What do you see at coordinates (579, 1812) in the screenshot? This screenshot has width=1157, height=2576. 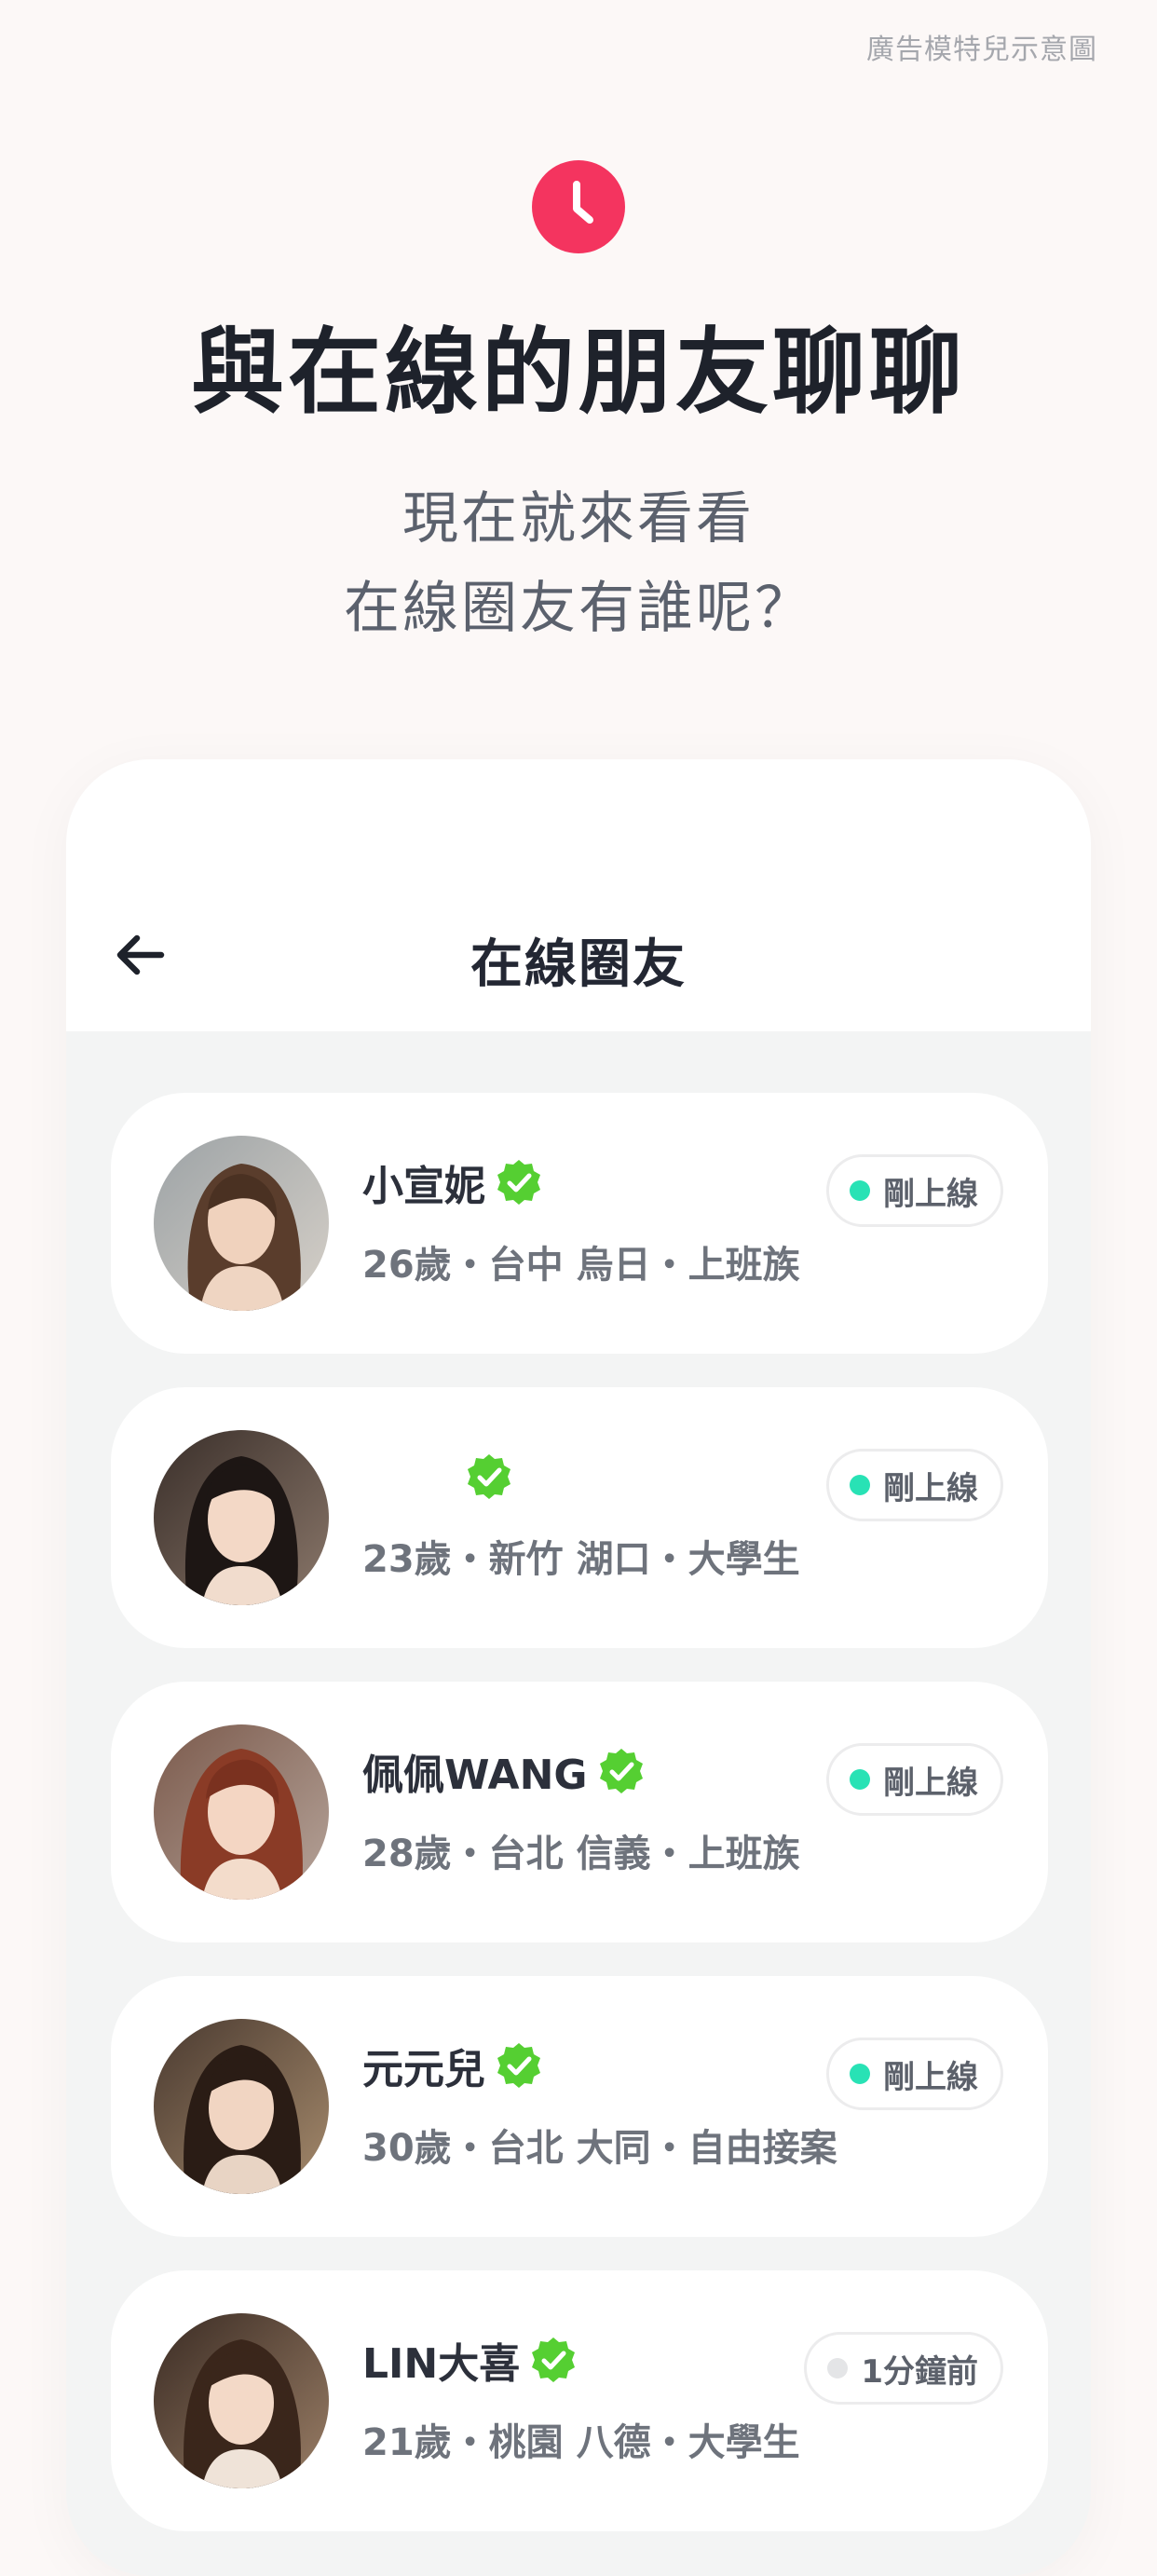 I see `user-card: 佩佩WANG 28歲・台北 信義・上班族 剛上線` at bounding box center [579, 1812].